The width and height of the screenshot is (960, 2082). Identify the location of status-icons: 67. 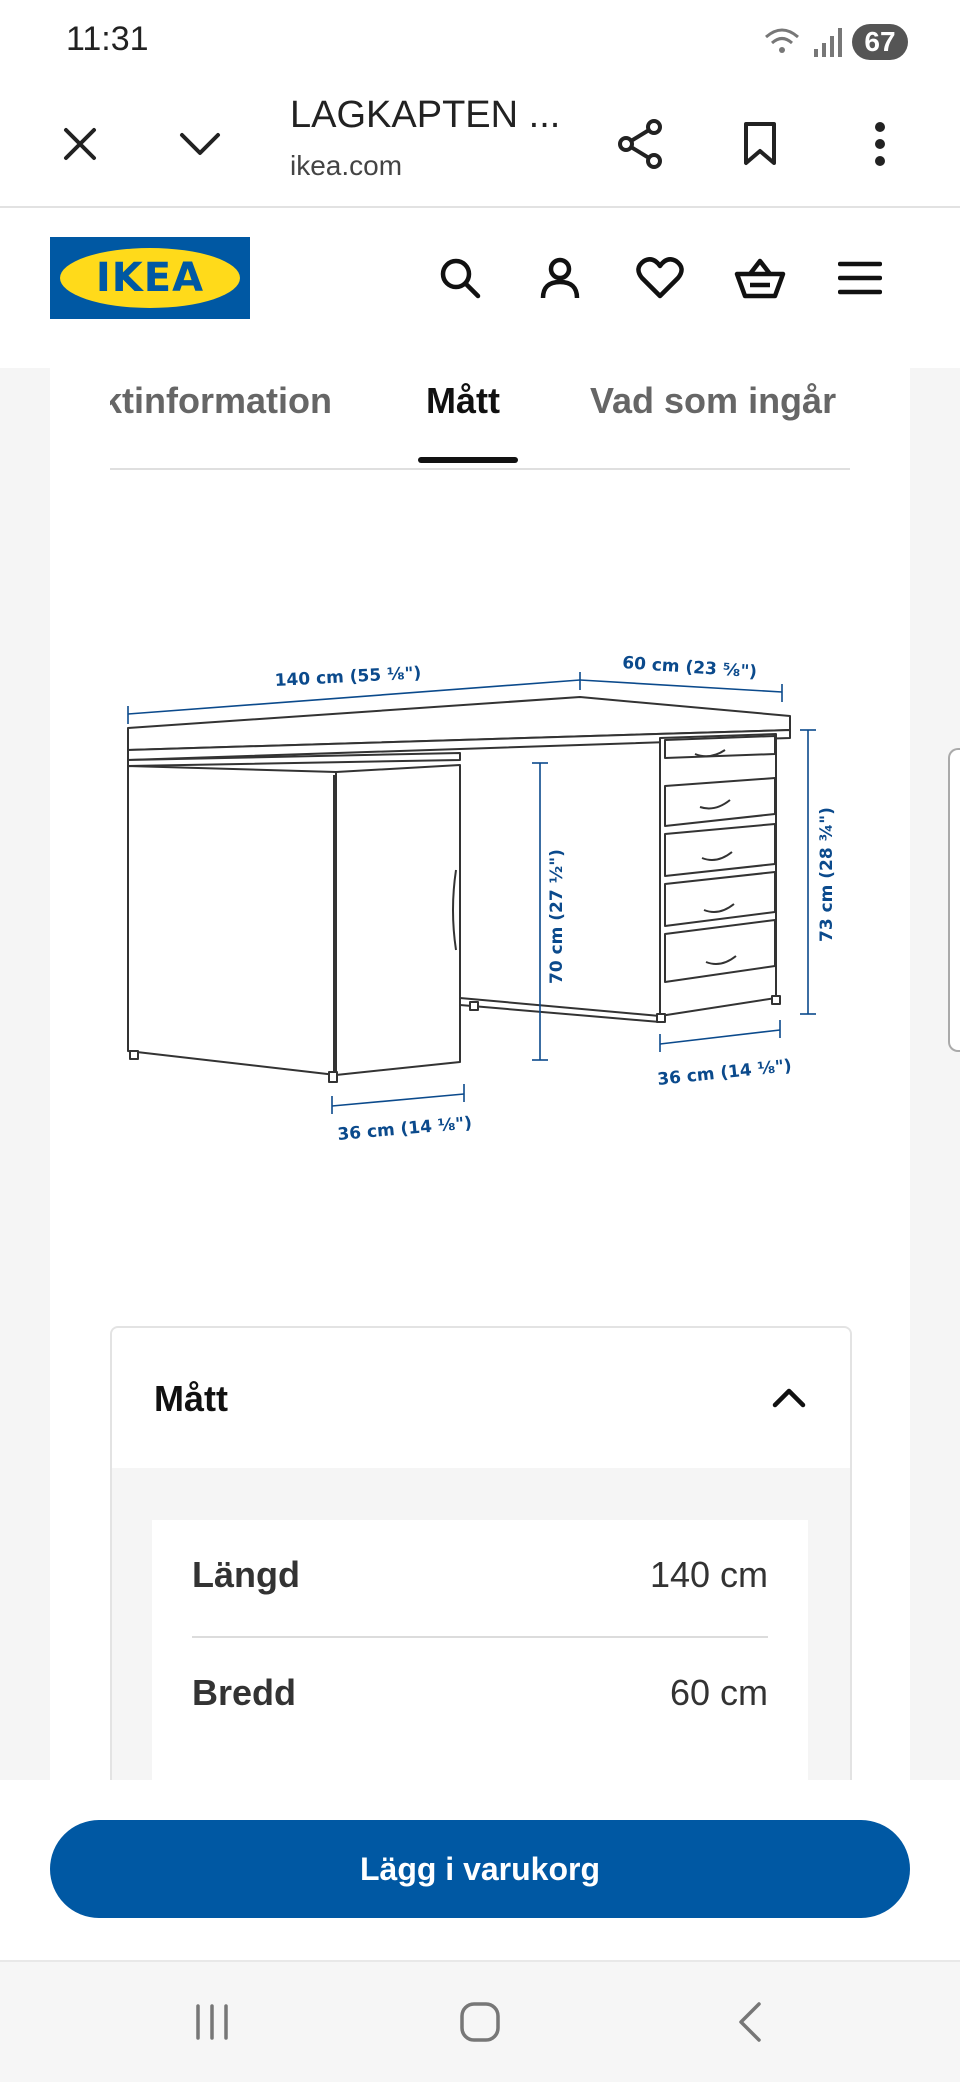
(835, 42).